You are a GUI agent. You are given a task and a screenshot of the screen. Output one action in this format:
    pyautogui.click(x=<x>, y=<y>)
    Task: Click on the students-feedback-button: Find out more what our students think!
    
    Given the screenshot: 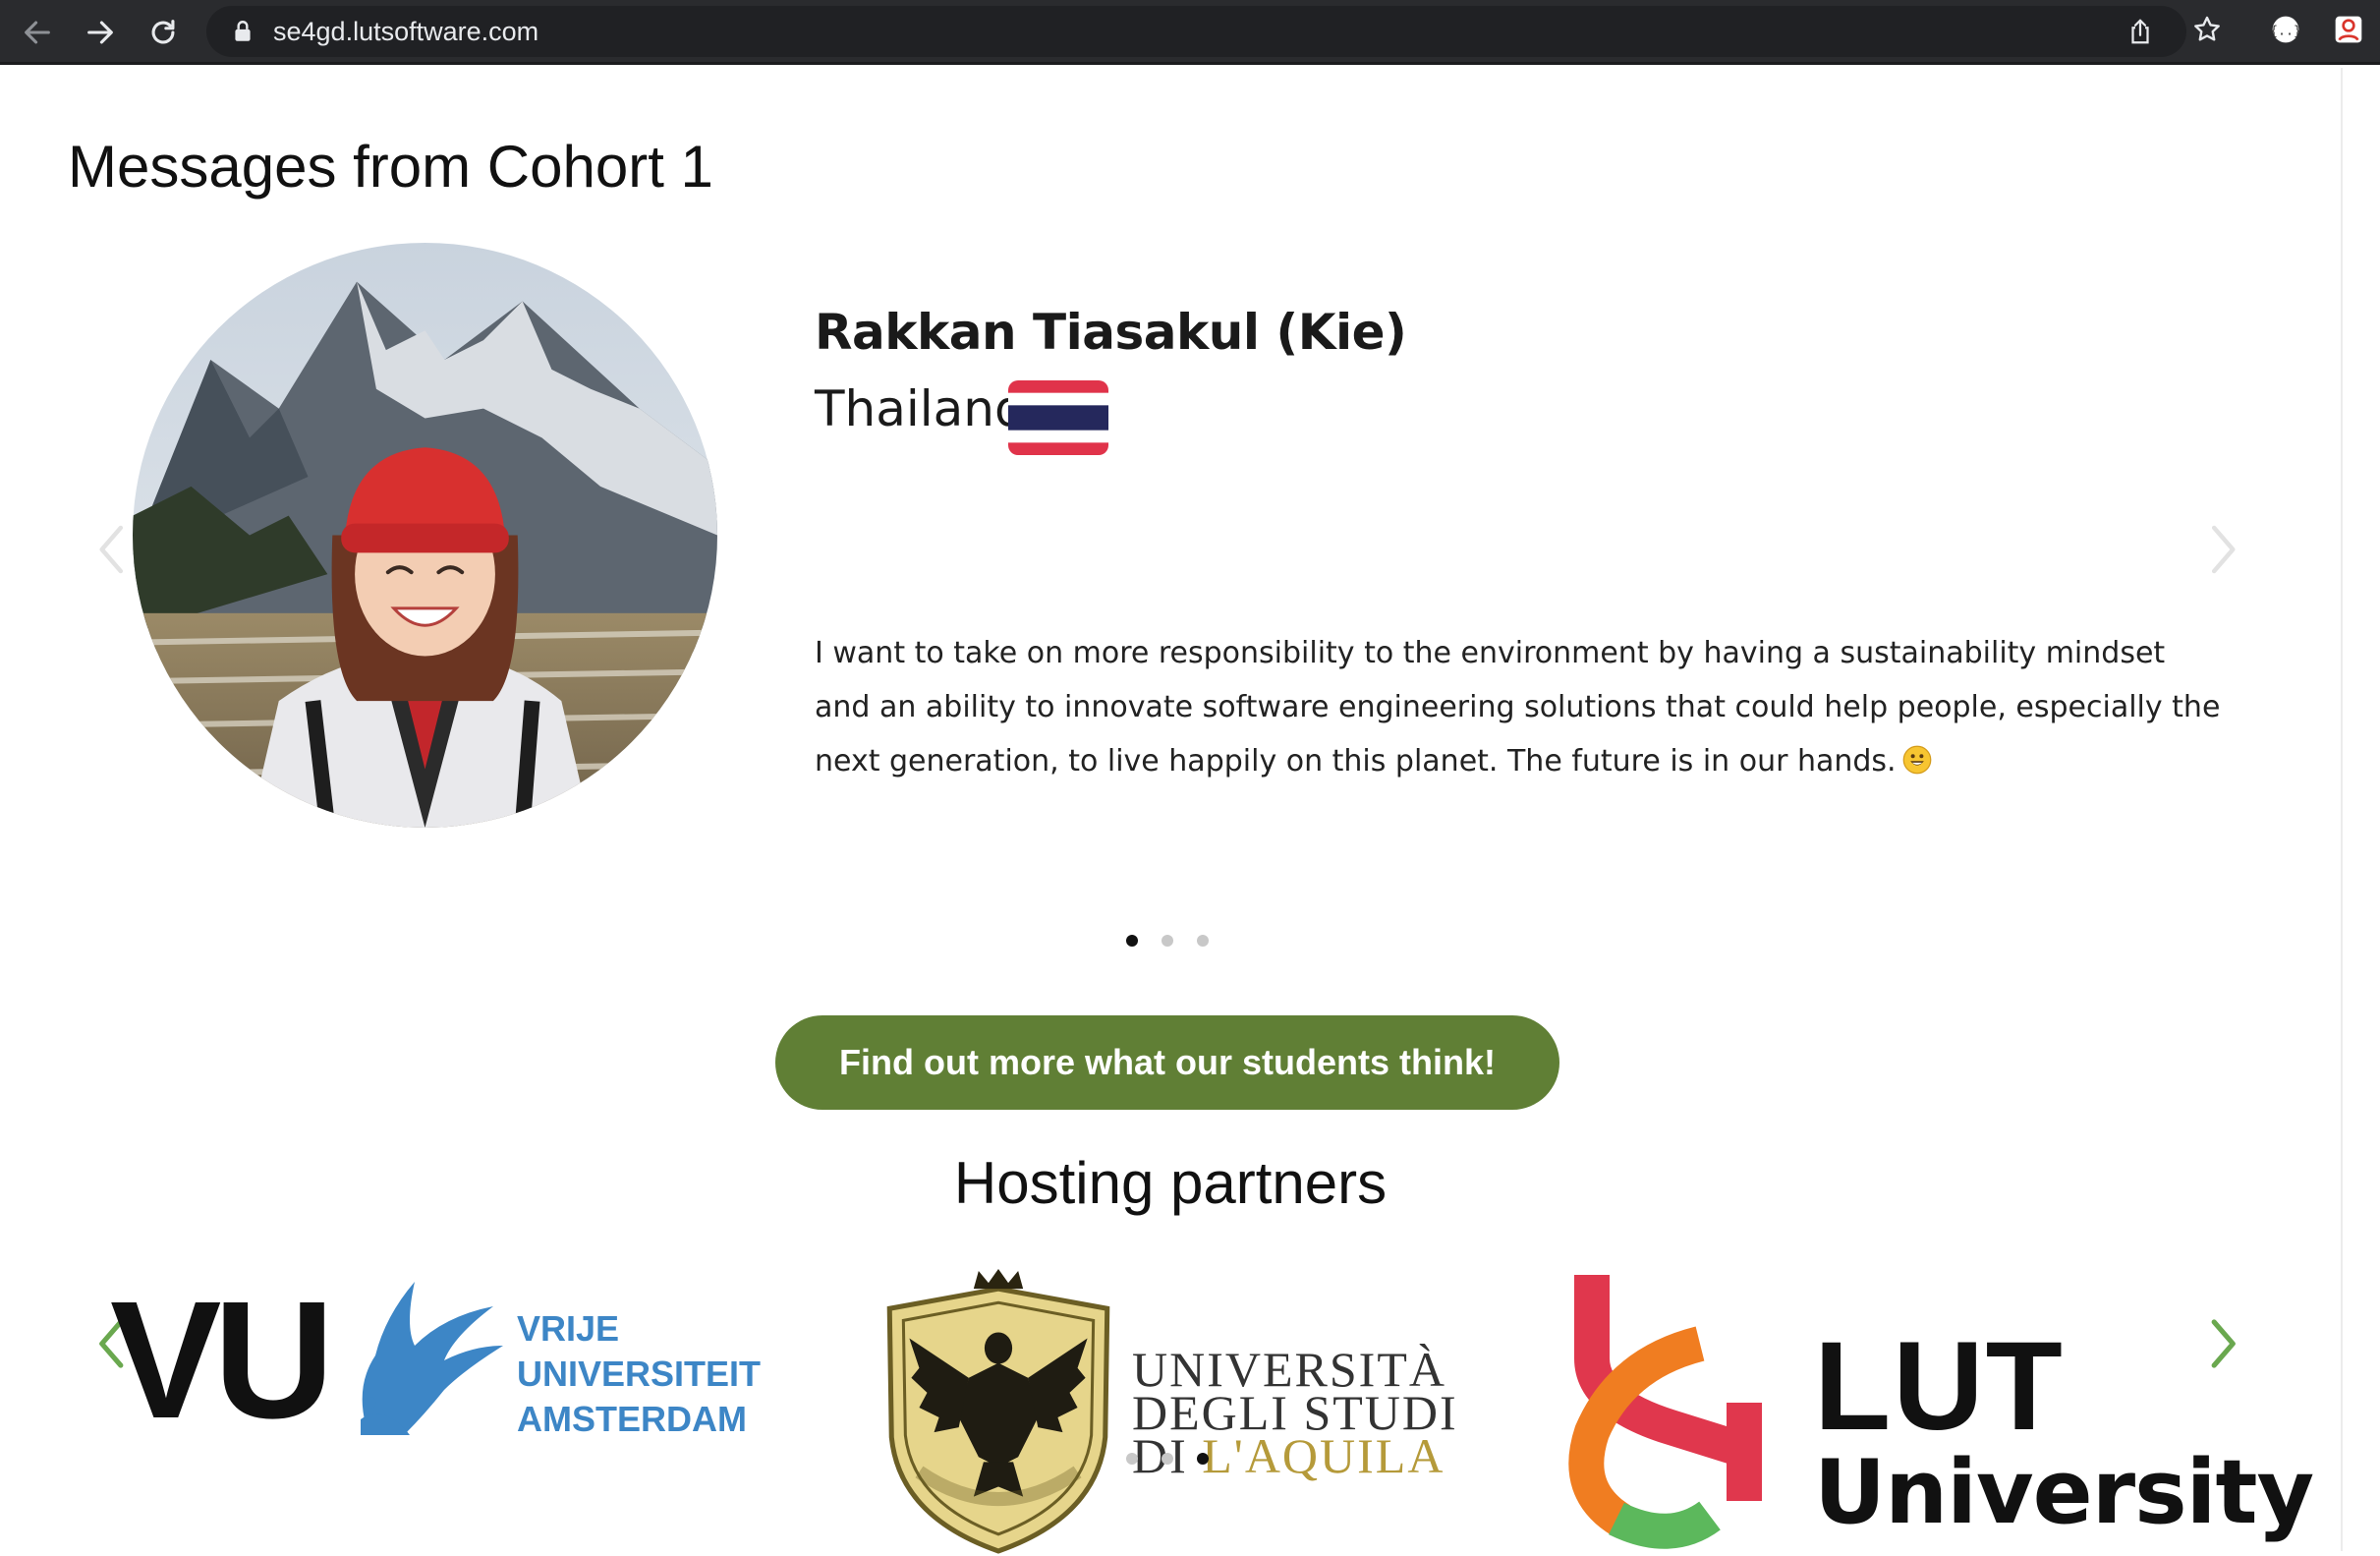 What is the action you would take?
    pyautogui.click(x=1167, y=1062)
    